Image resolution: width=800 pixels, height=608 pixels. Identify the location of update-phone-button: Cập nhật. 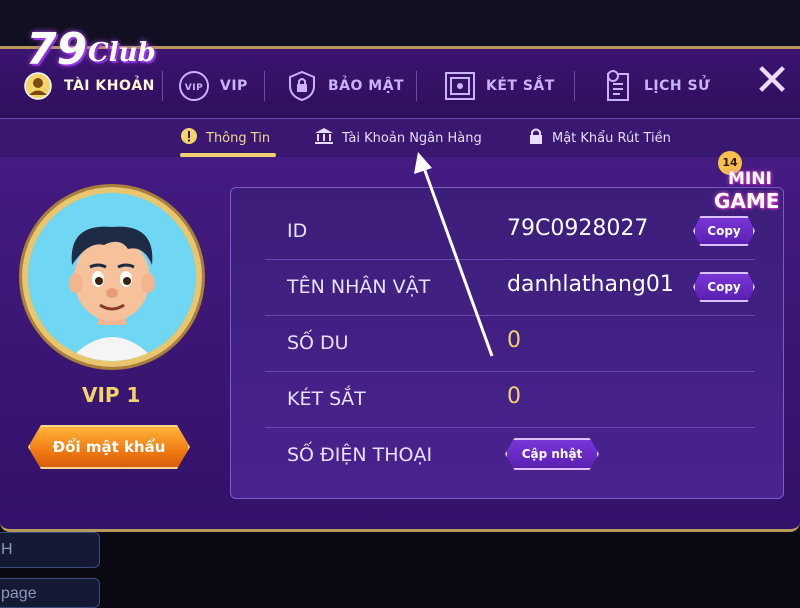
(552, 454).